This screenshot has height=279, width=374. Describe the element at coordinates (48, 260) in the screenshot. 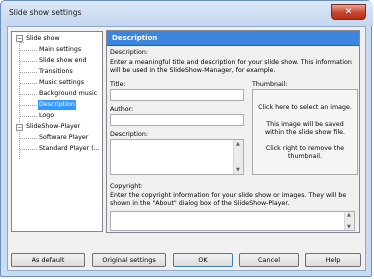

I see `as-default-button: As default` at that location.